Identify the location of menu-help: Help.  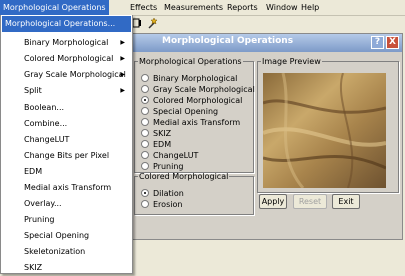
(310, 7).